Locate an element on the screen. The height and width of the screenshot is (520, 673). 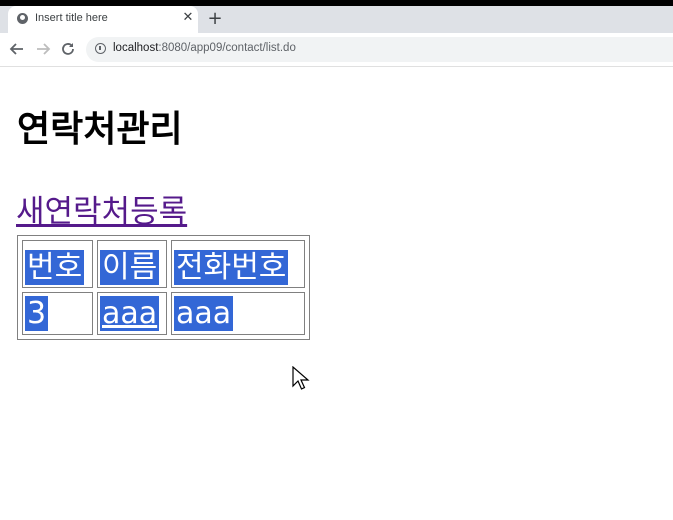
header-number: 번호 is located at coordinates (57, 264).